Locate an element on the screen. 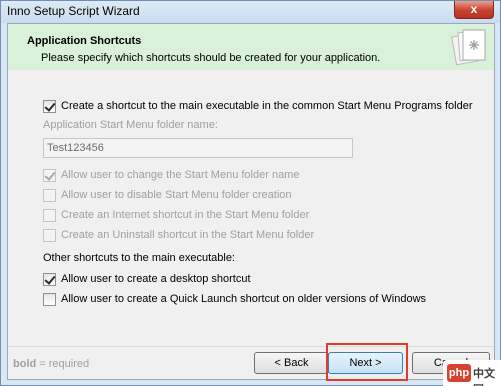 Image resolution: width=501 pixels, height=386 pixels. page-title: Application Shortcuts is located at coordinates (84, 41).